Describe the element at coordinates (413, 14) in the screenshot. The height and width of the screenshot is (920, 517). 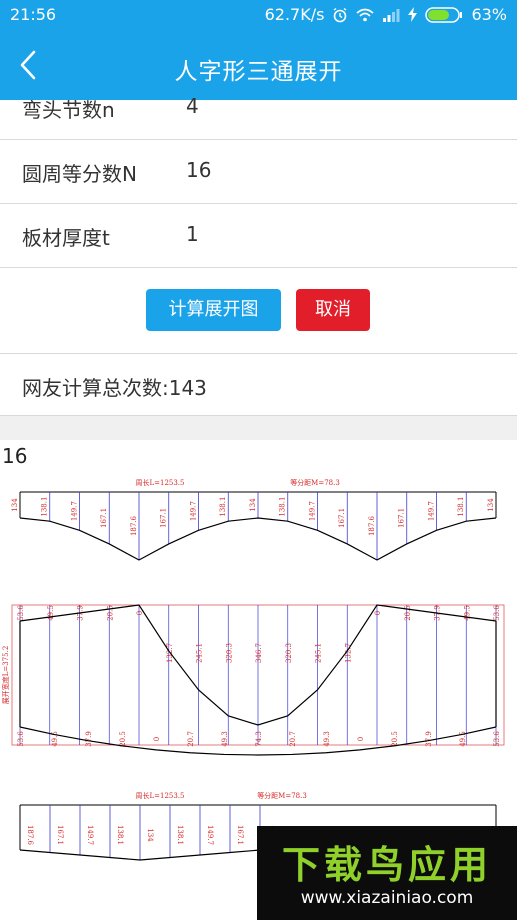
I see `charging-icon` at that location.